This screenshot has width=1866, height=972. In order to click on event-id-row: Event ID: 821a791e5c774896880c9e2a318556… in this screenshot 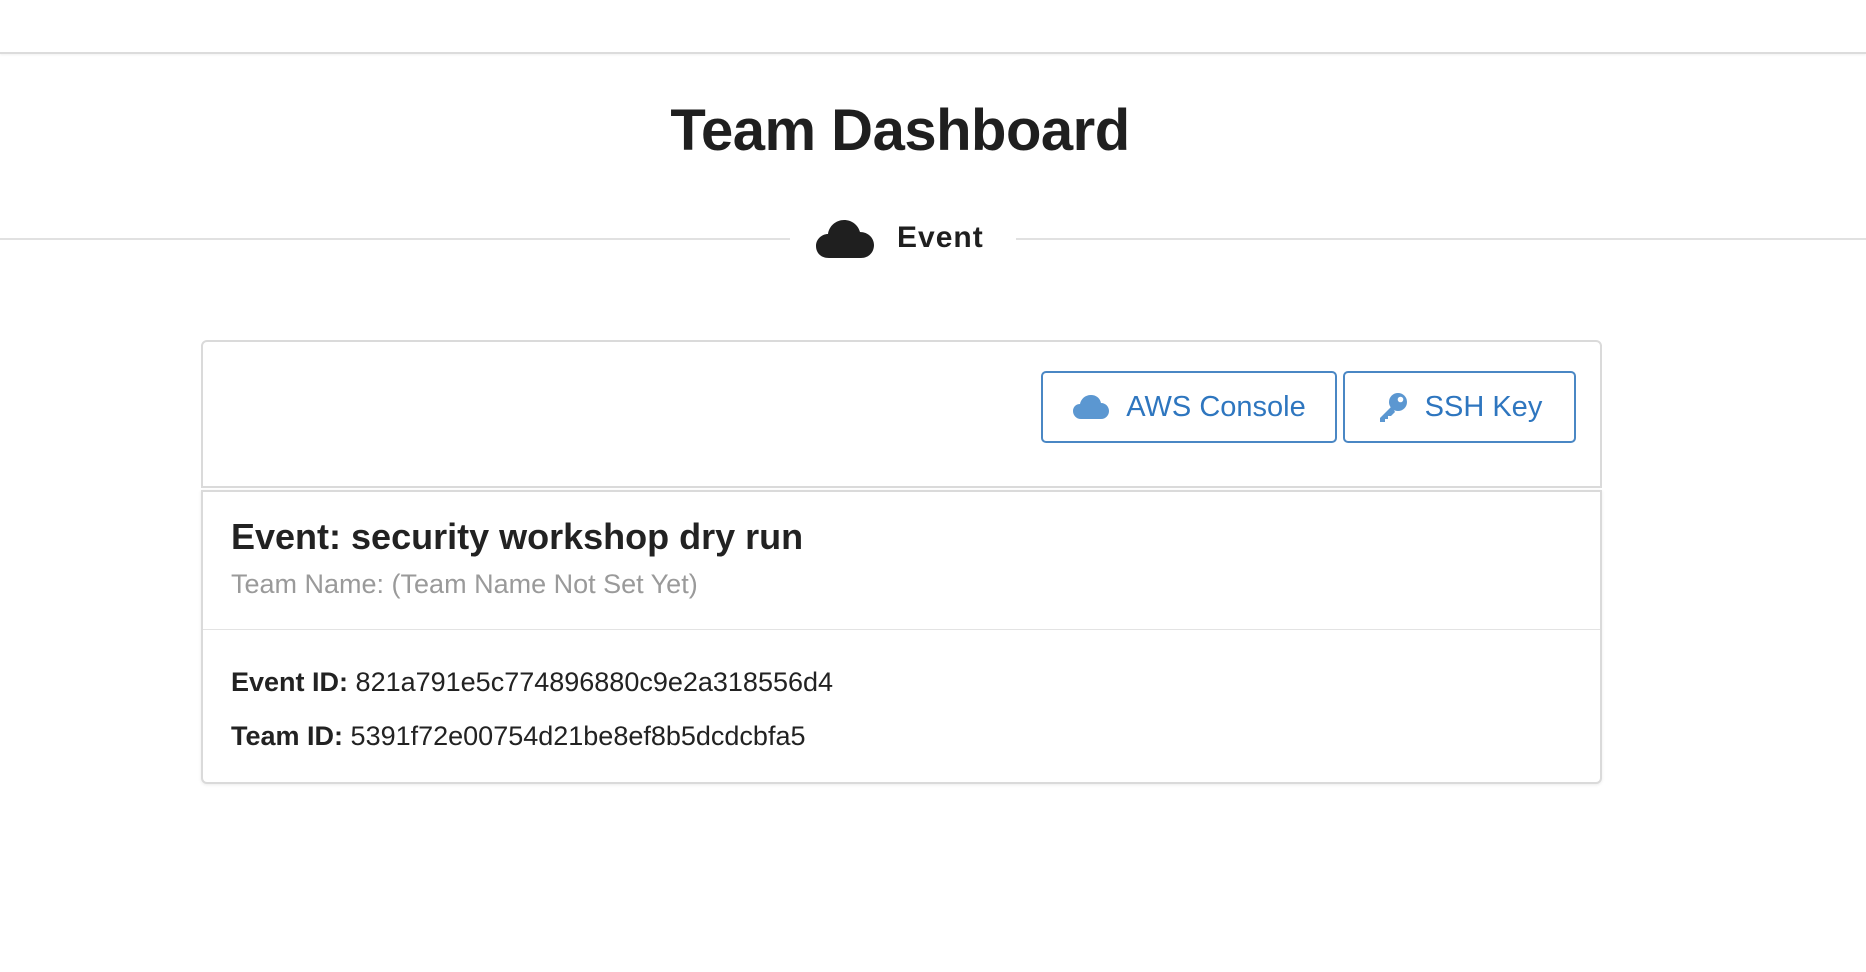, I will do `click(532, 682)`.